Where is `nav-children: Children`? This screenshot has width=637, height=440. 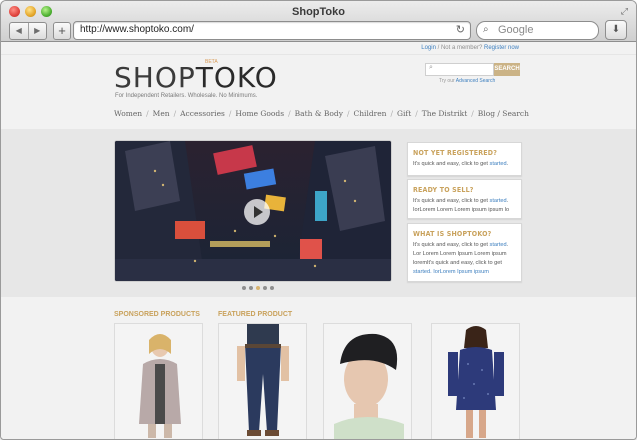
nav-children: Children is located at coordinates (369, 113).